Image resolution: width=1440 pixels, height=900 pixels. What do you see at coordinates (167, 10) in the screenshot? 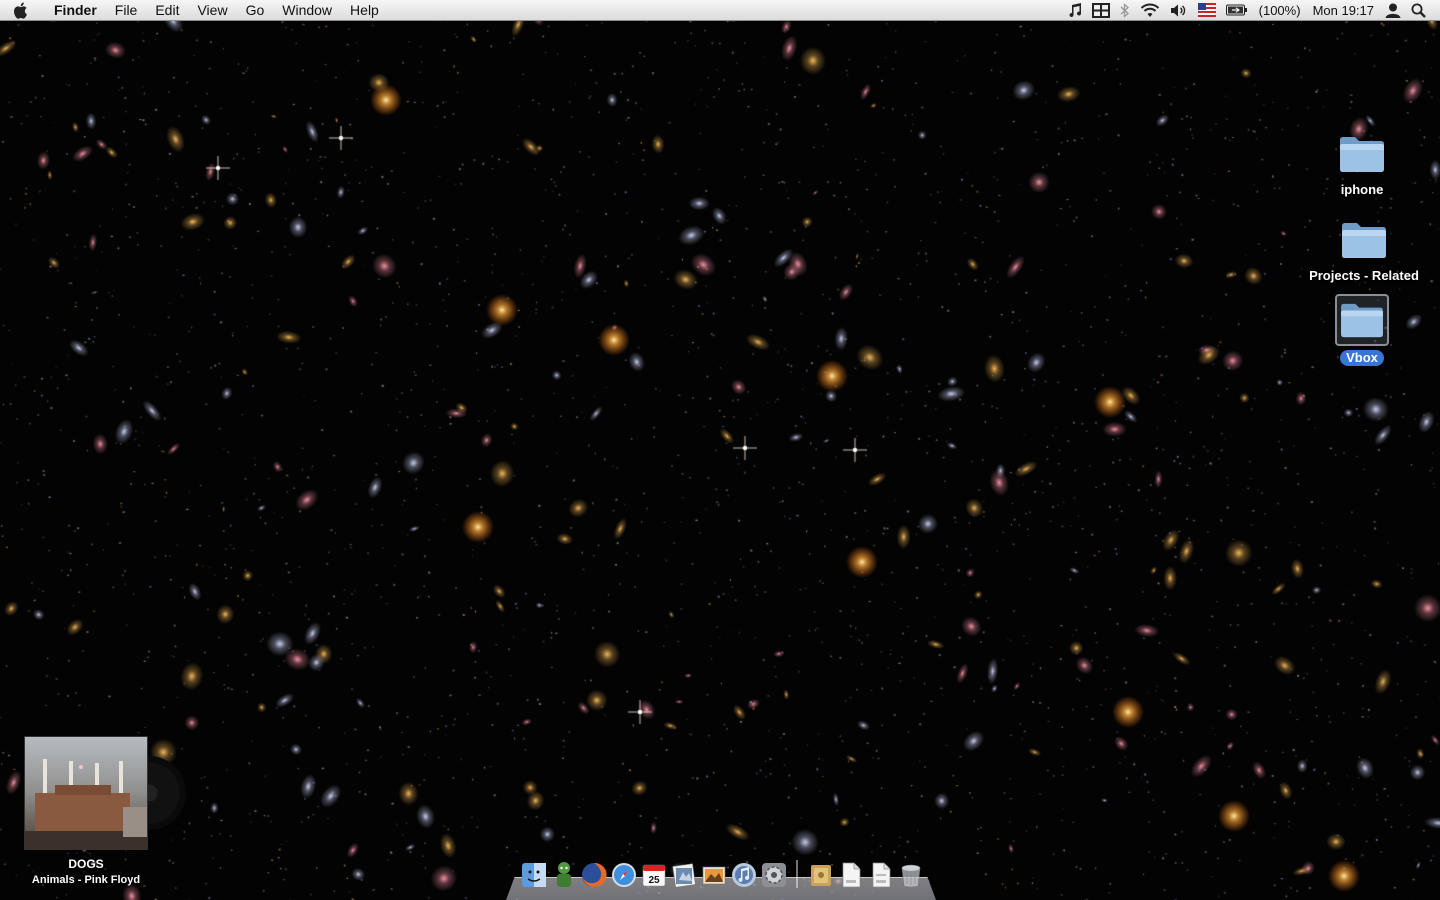
I see `menu-edit: Edit` at bounding box center [167, 10].